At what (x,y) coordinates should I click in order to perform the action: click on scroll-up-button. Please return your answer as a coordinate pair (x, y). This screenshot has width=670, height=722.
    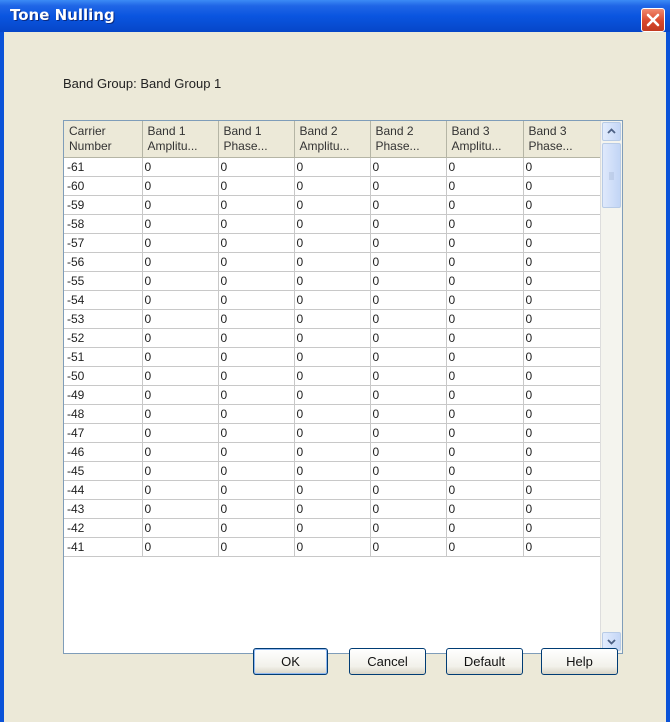
    Looking at the image, I should click on (611, 131).